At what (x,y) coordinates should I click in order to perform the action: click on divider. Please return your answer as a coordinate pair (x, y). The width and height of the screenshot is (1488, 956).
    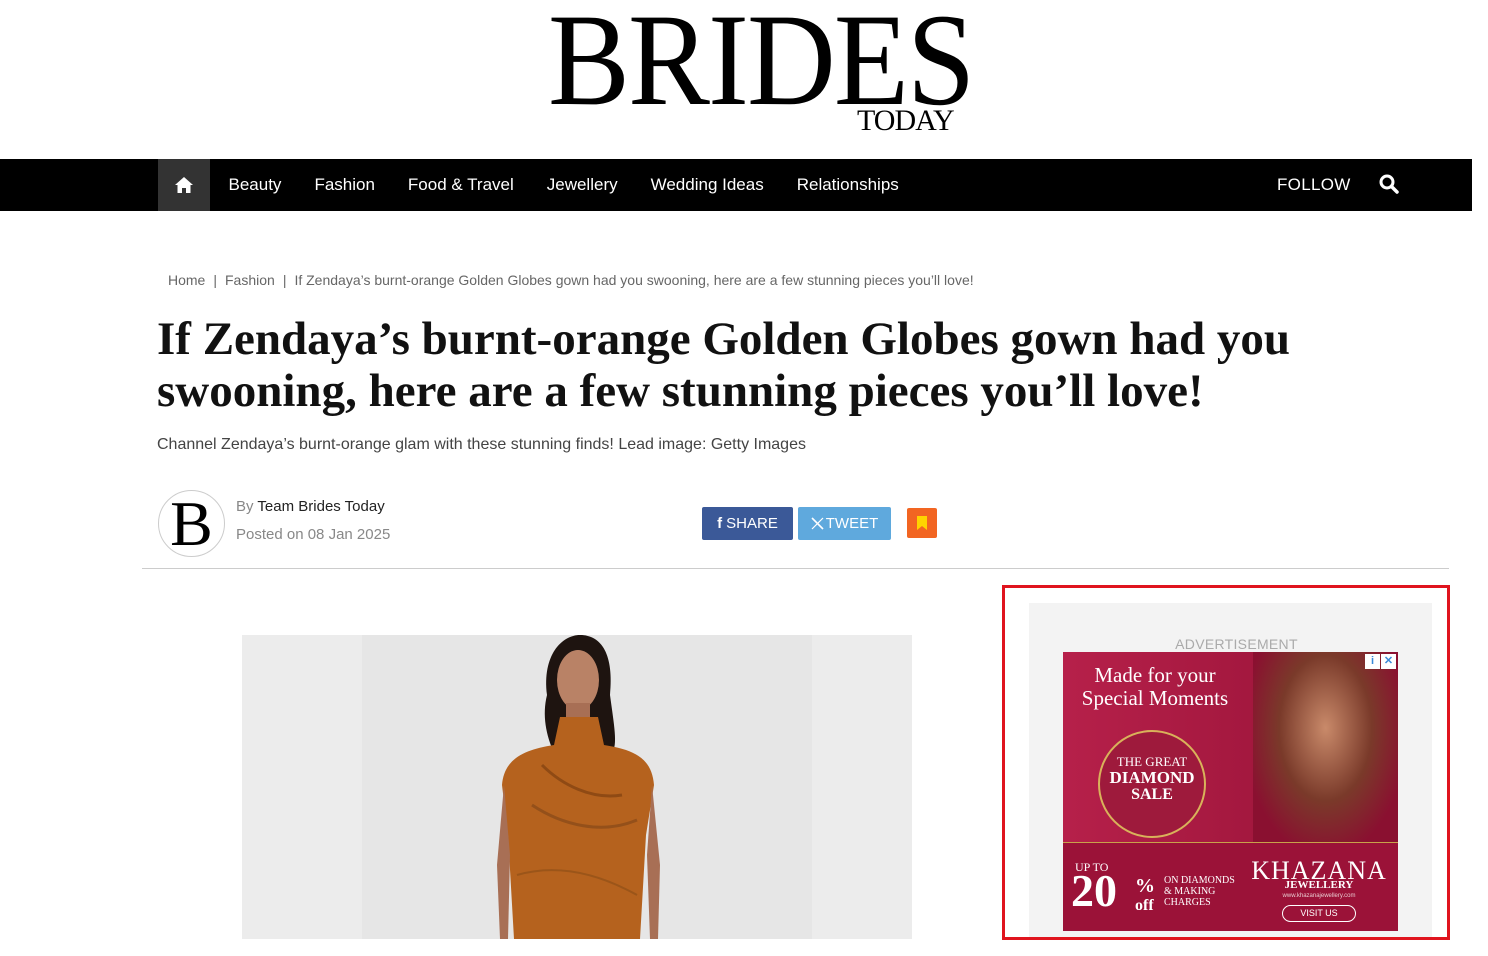
    Looking at the image, I should click on (795, 568).